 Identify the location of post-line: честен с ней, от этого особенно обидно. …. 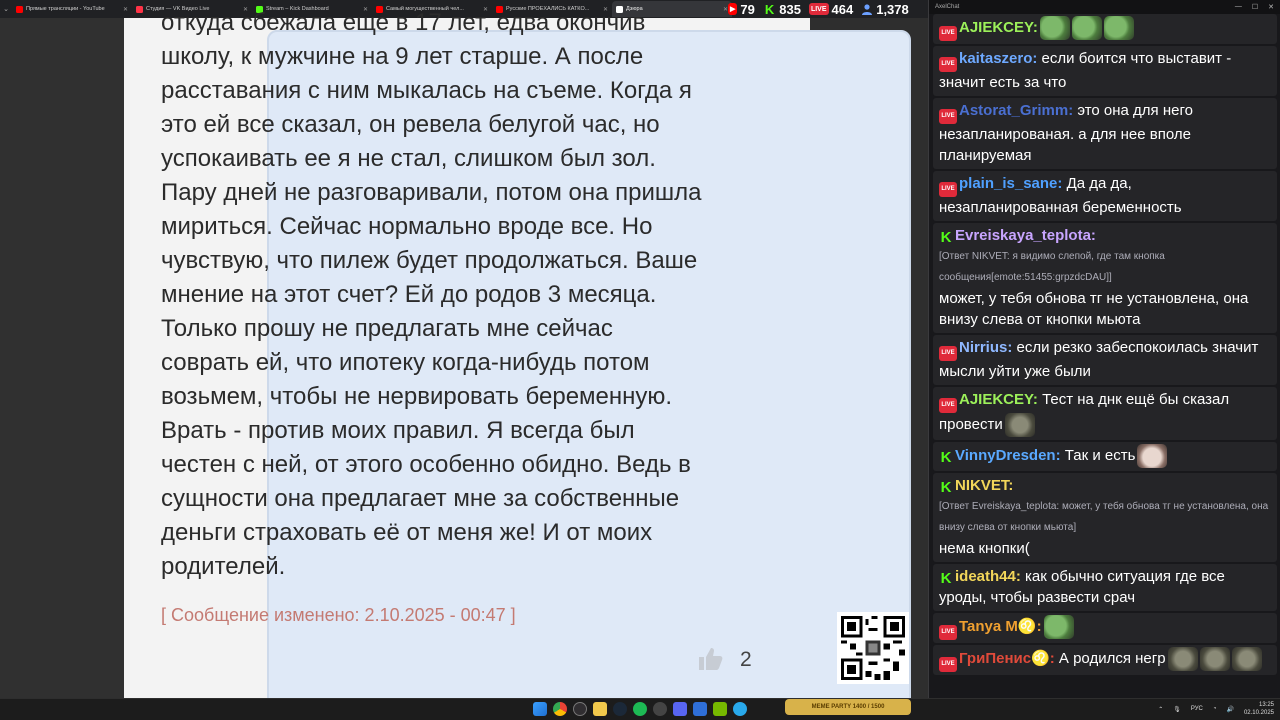
(426, 464).